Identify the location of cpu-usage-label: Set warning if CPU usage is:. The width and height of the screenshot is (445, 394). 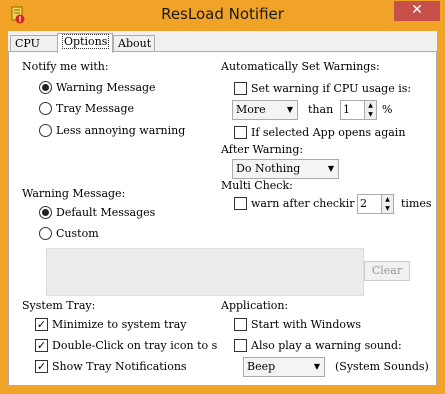
(331, 88).